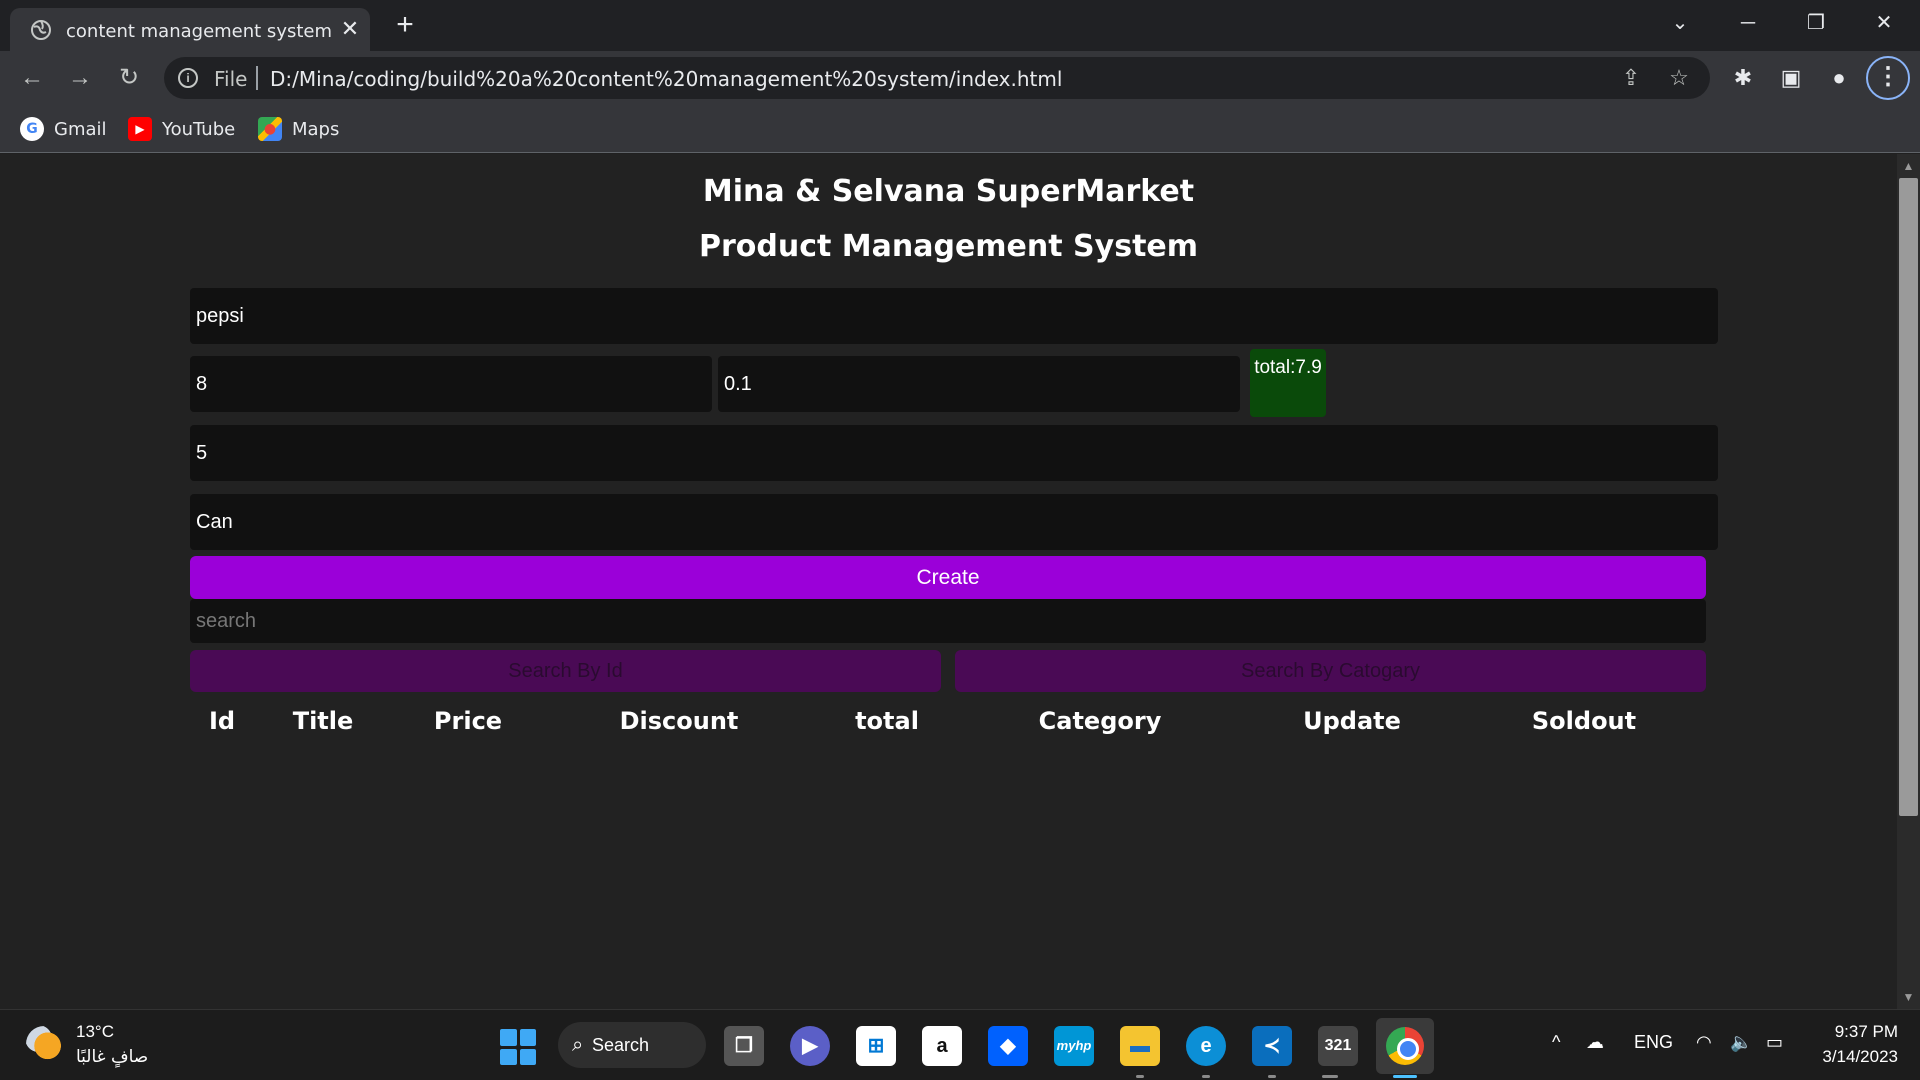 The image size is (1920, 1080). I want to click on bookmark-label: Gmail, so click(80, 129).